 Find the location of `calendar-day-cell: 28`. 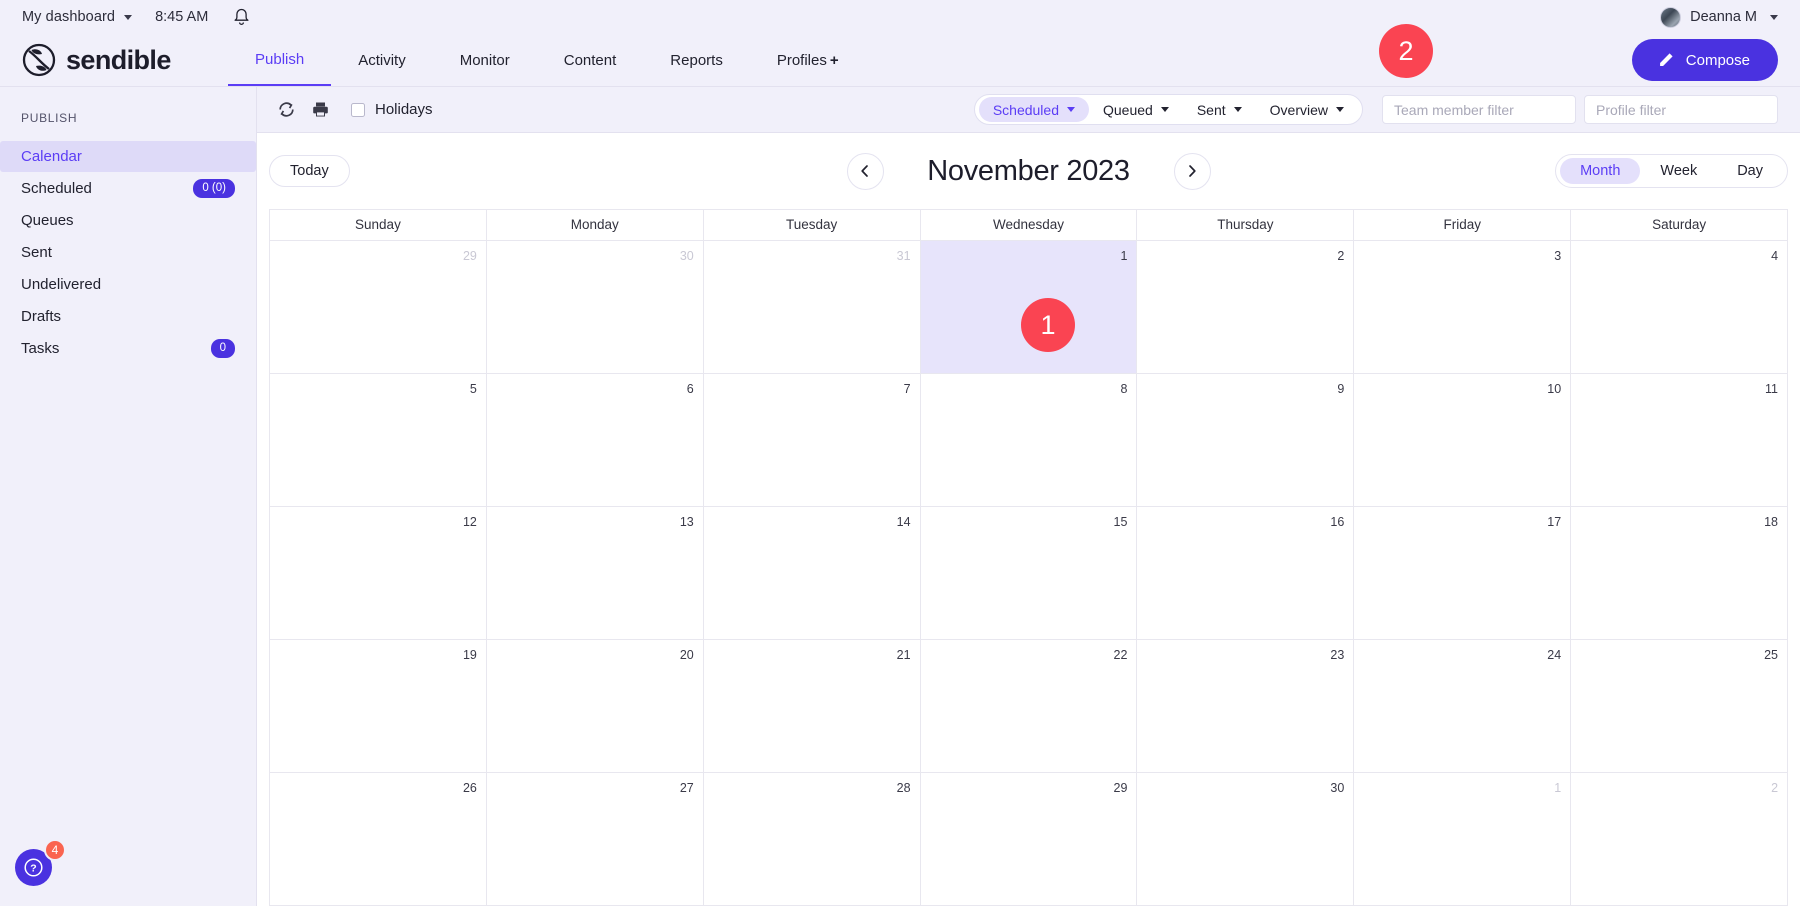

calendar-day-cell: 28 is located at coordinates (812, 839).